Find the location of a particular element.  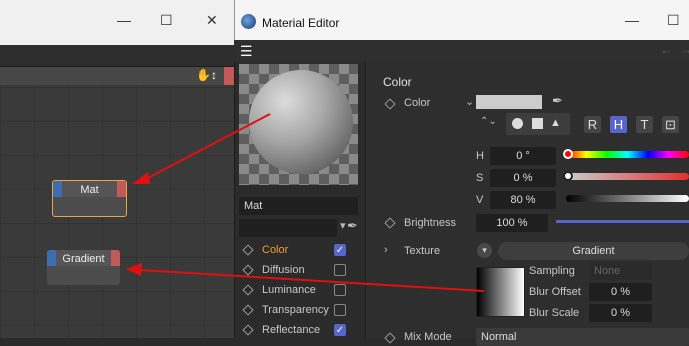

arrowhead-gradient-icon is located at coordinates (134, 269).